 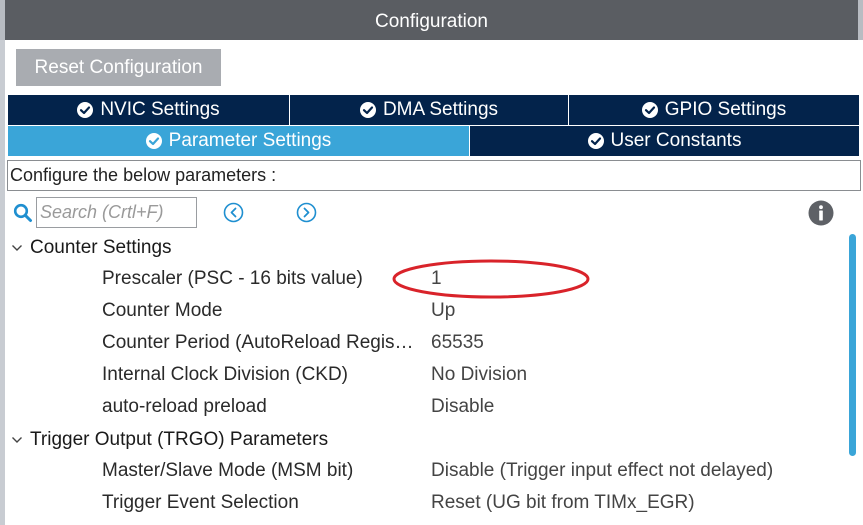 What do you see at coordinates (23, 213) in the screenshot?
I see `search-icon` at bounding box center [23, 213].